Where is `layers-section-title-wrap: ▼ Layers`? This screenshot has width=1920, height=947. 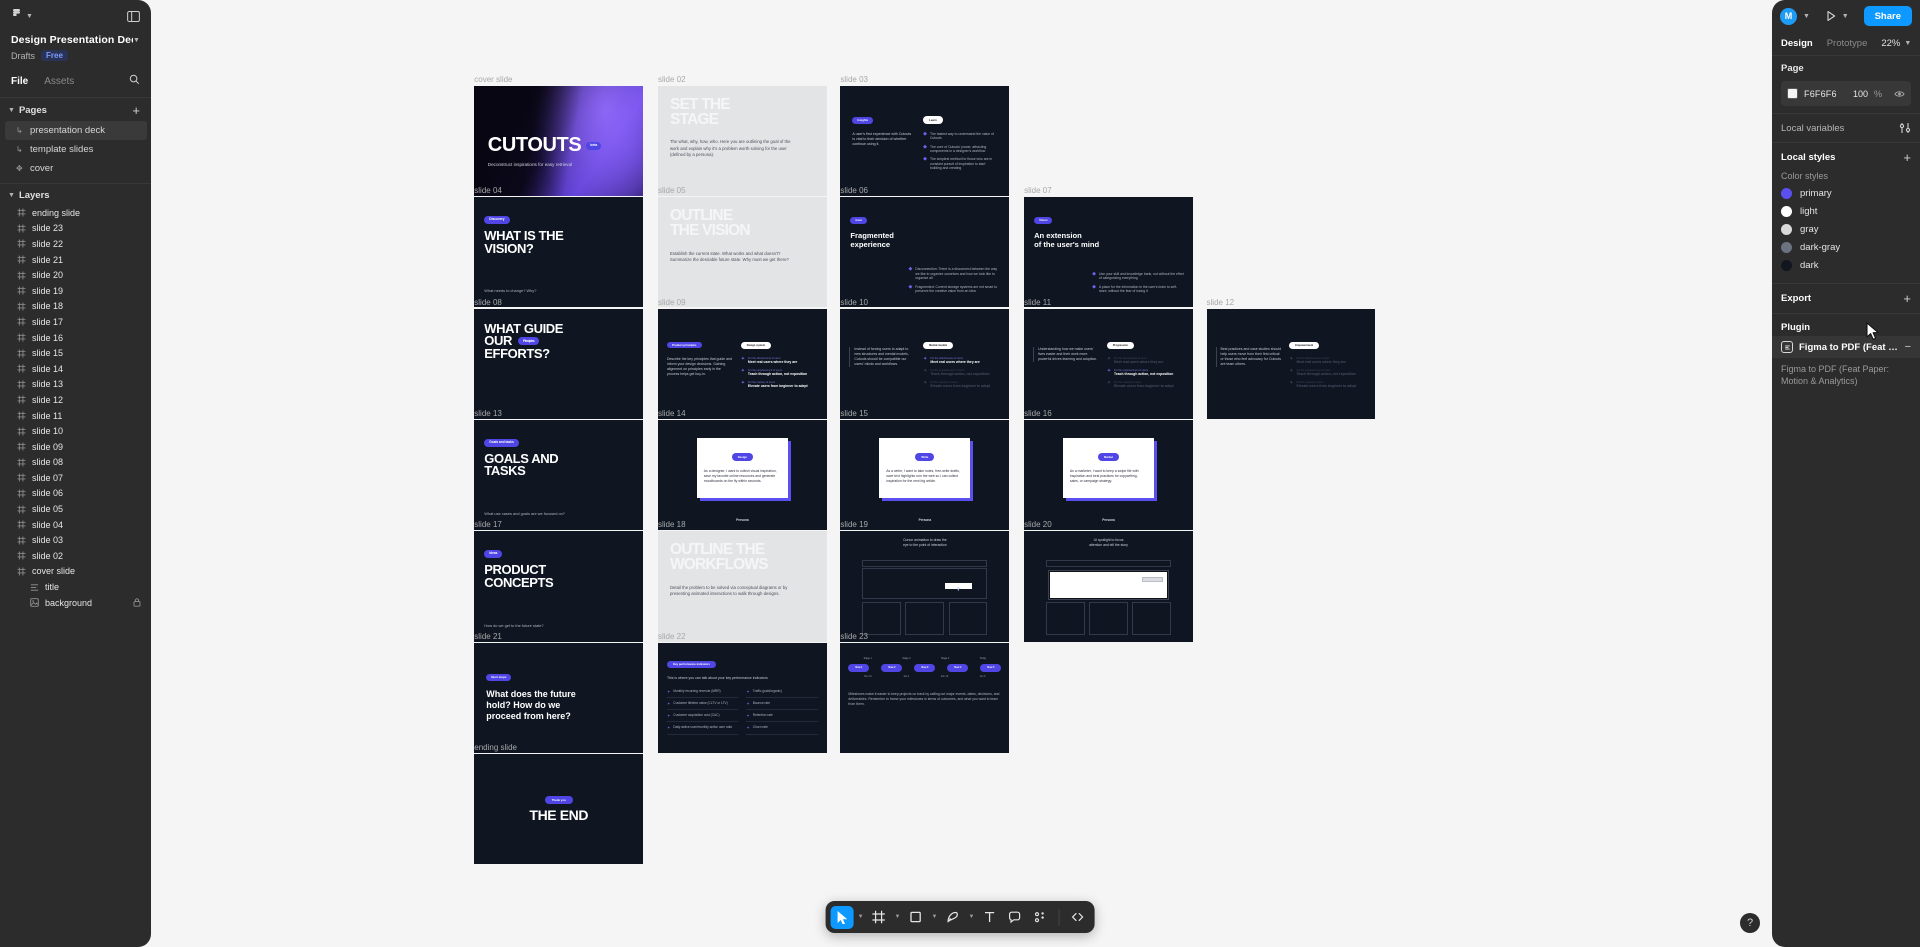 layers-section-title-wrap: ▼ Layers is located at coordinates (29, 195).